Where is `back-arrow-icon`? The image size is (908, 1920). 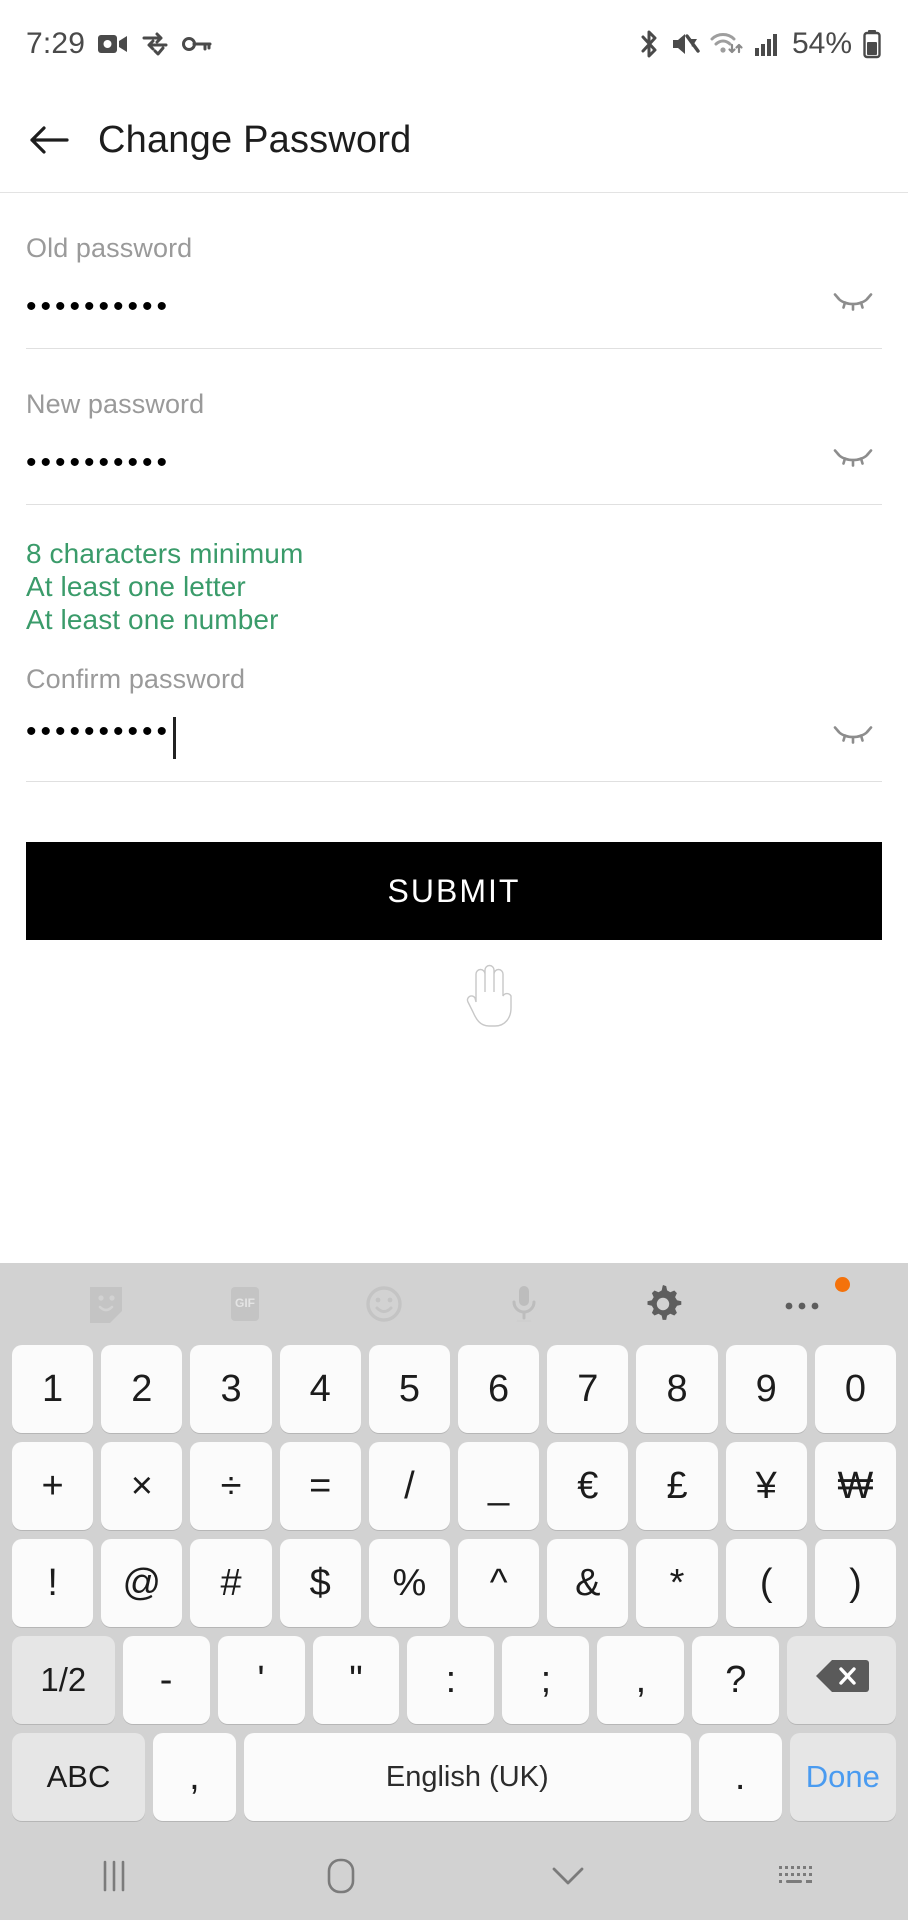
back-arrow-icon is located at coordinates (49, 140).